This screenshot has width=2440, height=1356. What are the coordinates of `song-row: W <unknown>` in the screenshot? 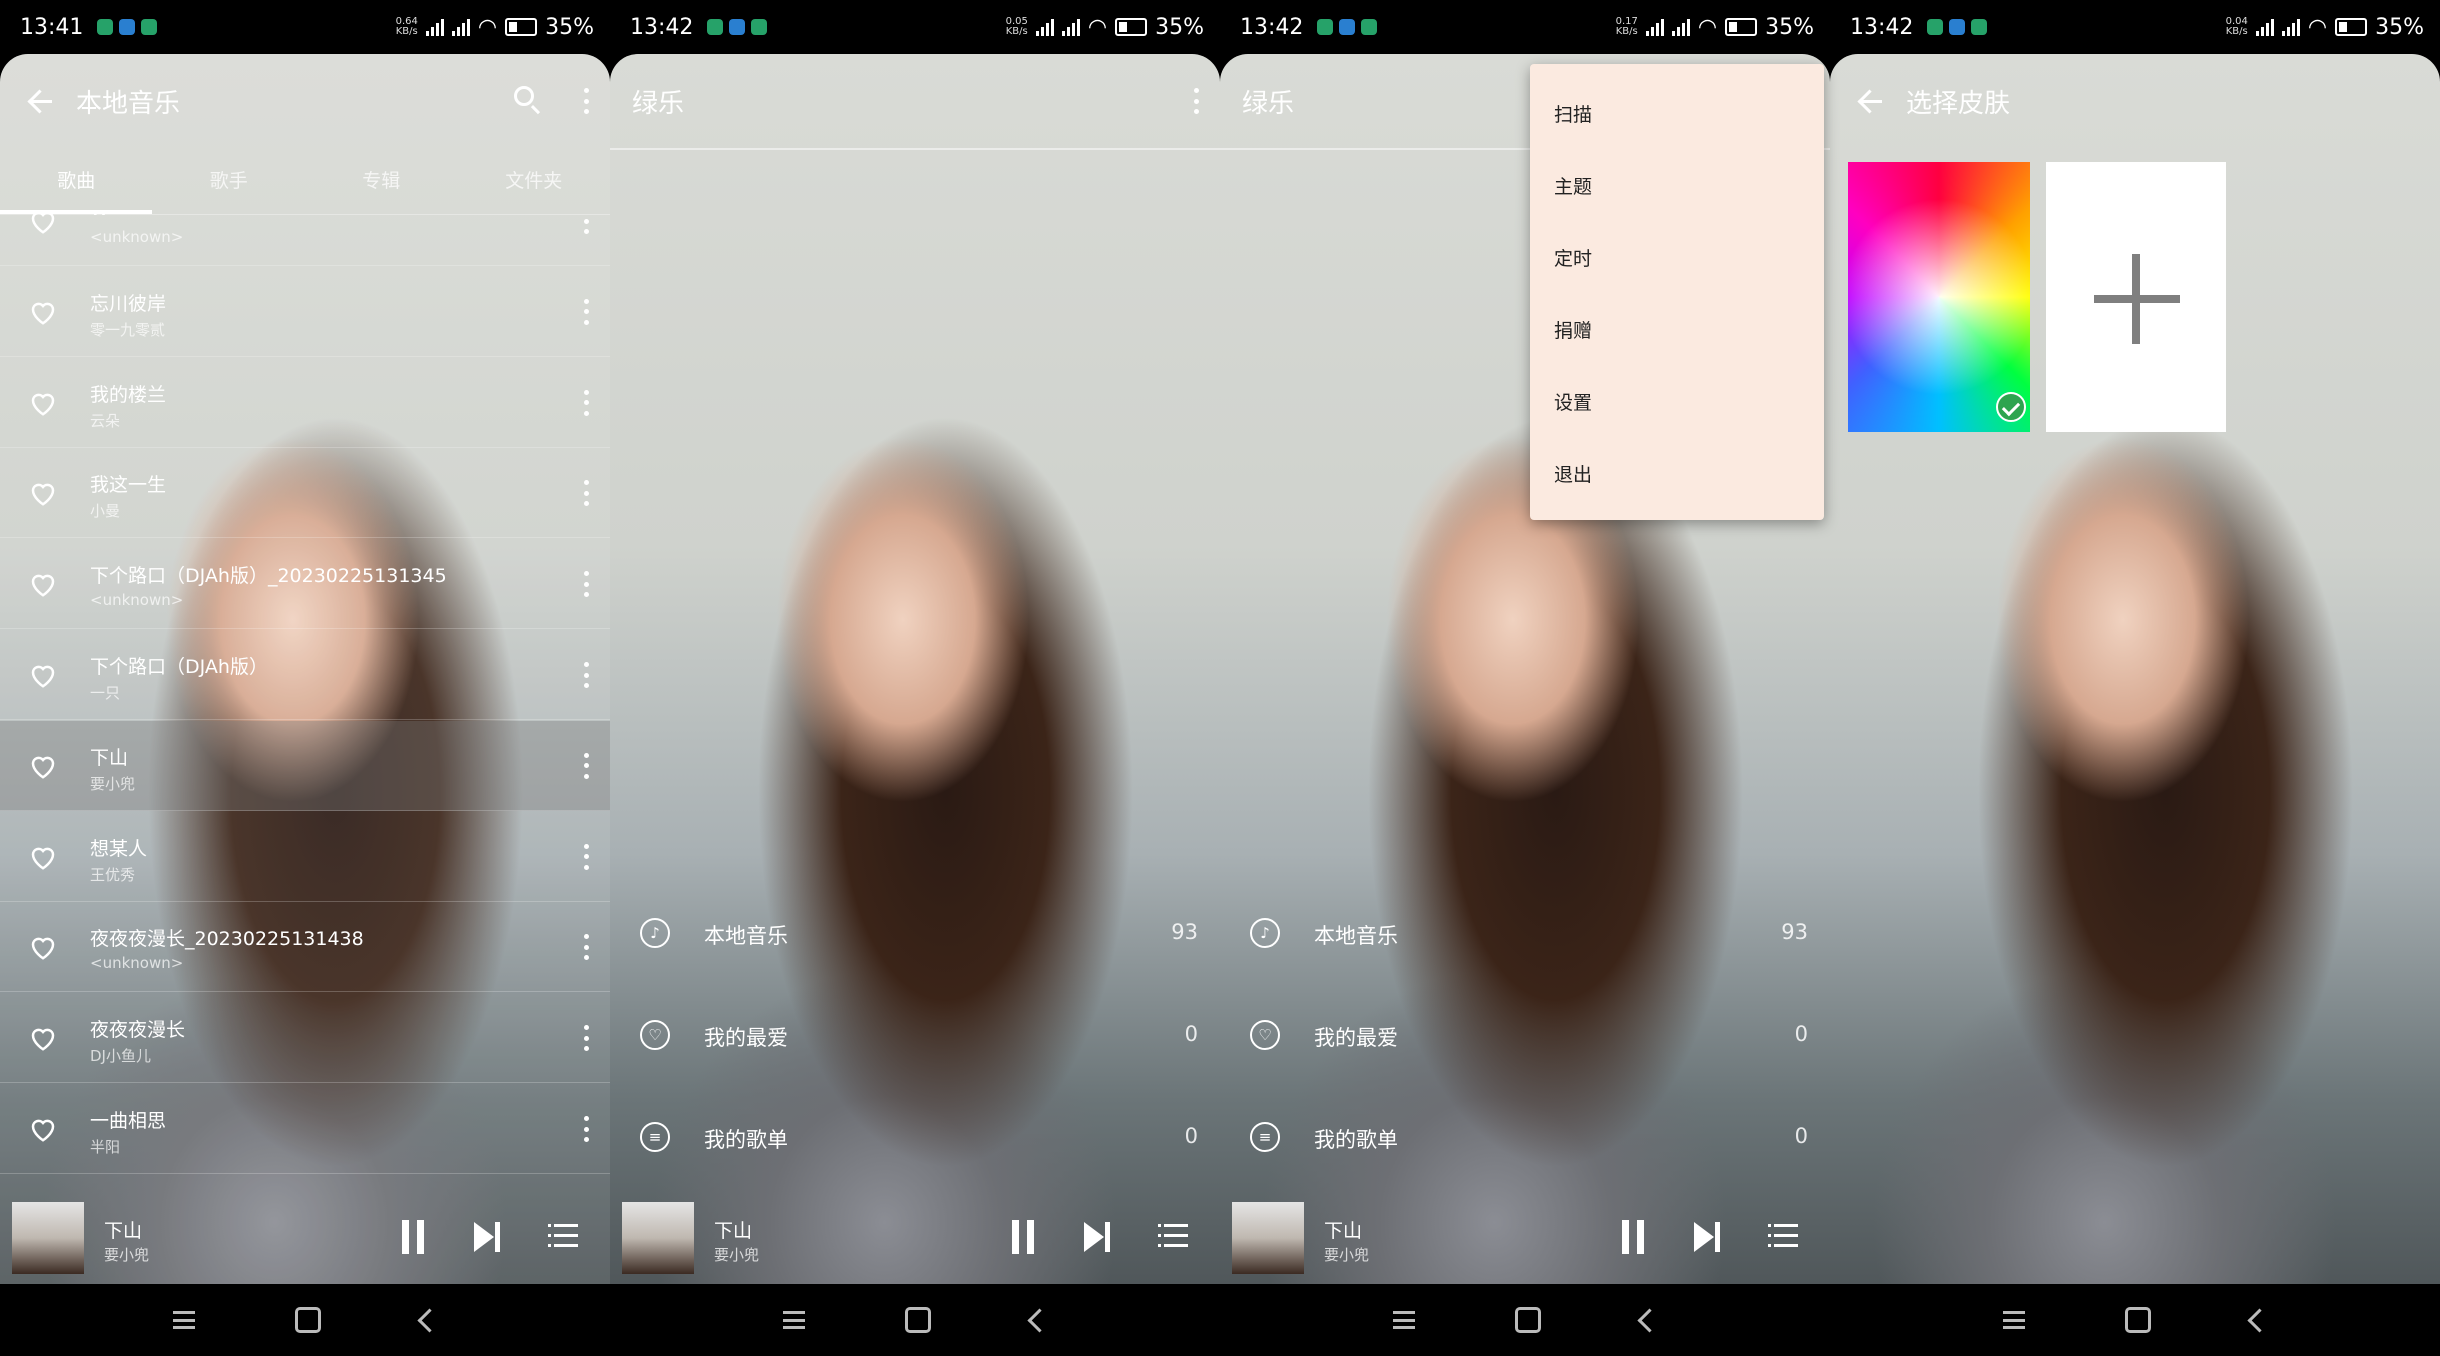 It's located at (305, 240).